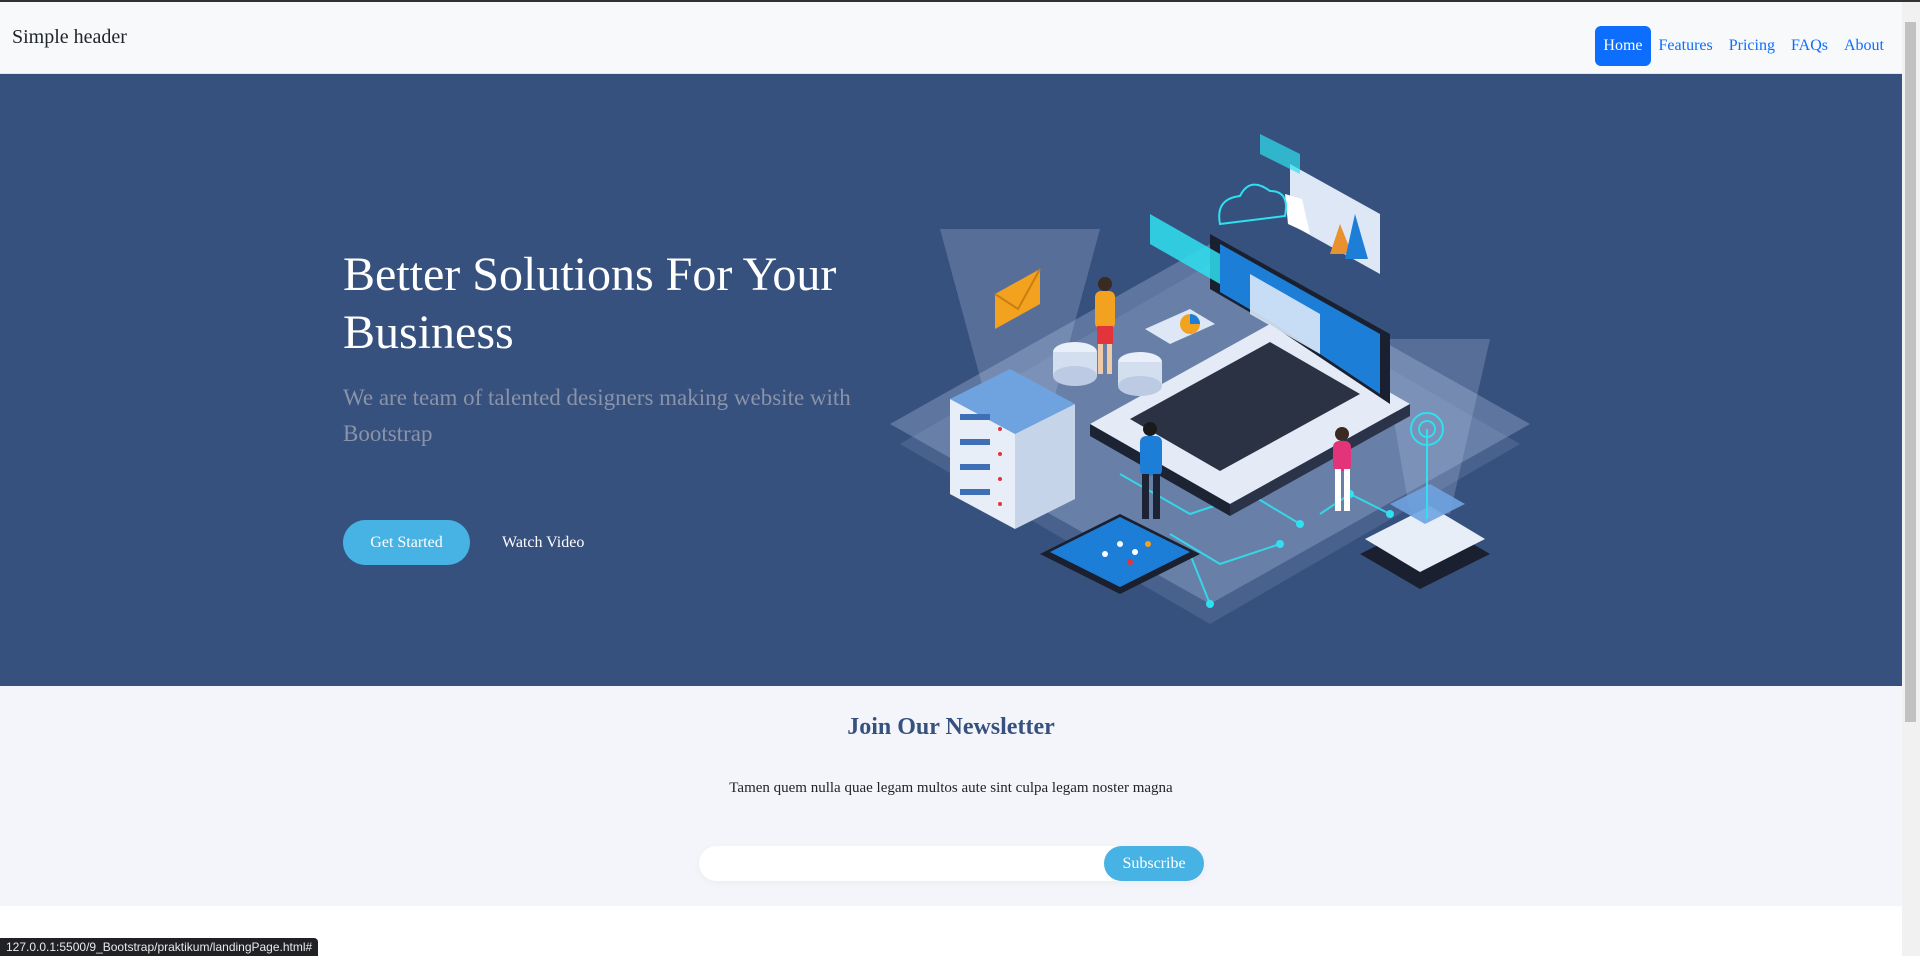 The height and width of the screenshot is (956, 1920). Describe the element at coordinates (1809, 46) in the screenshot. I see `nav-faqs: FAQs` at that location.